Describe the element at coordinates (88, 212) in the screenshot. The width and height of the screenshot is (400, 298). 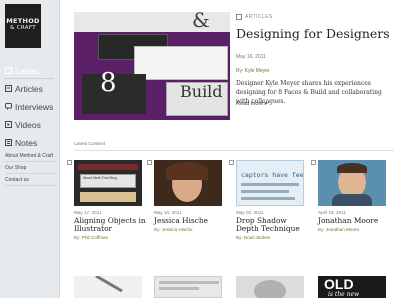
I see `card-date: May 17, 2011` at that location.